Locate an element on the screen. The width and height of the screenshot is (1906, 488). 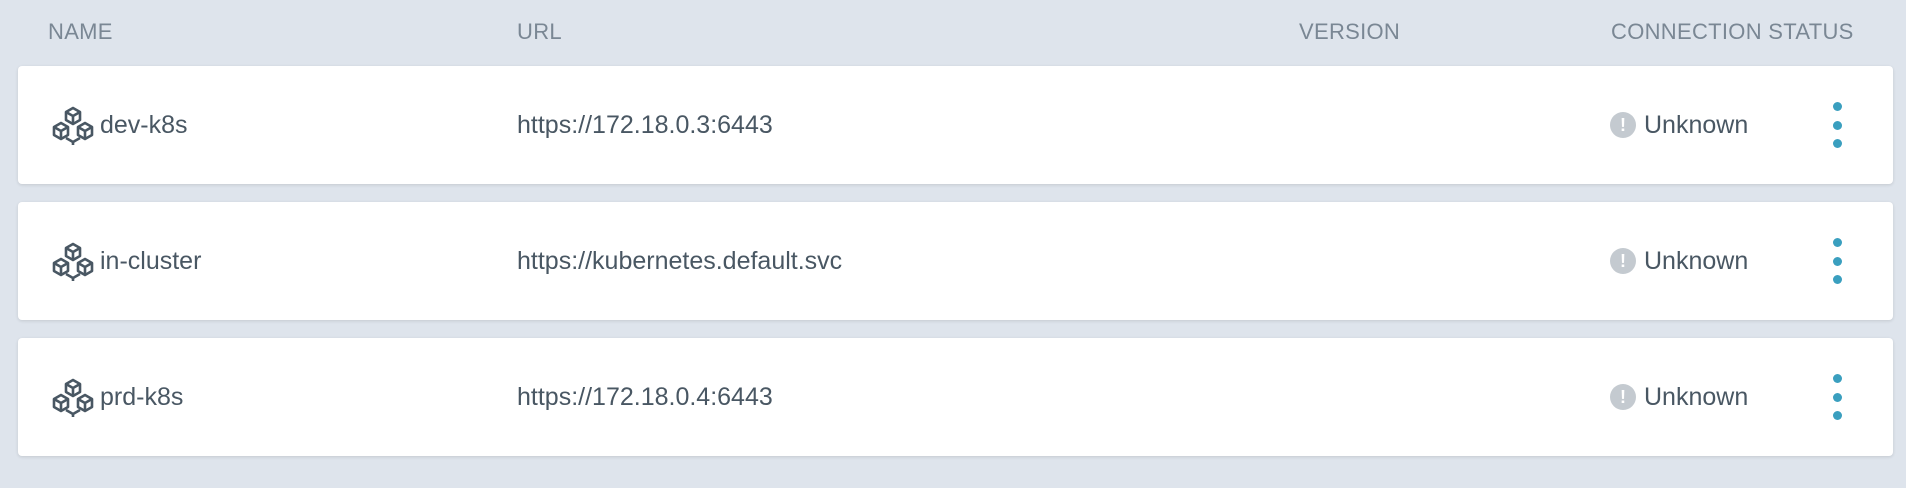
cluster-name: dev-k8s is located at coordinates (144, 125).